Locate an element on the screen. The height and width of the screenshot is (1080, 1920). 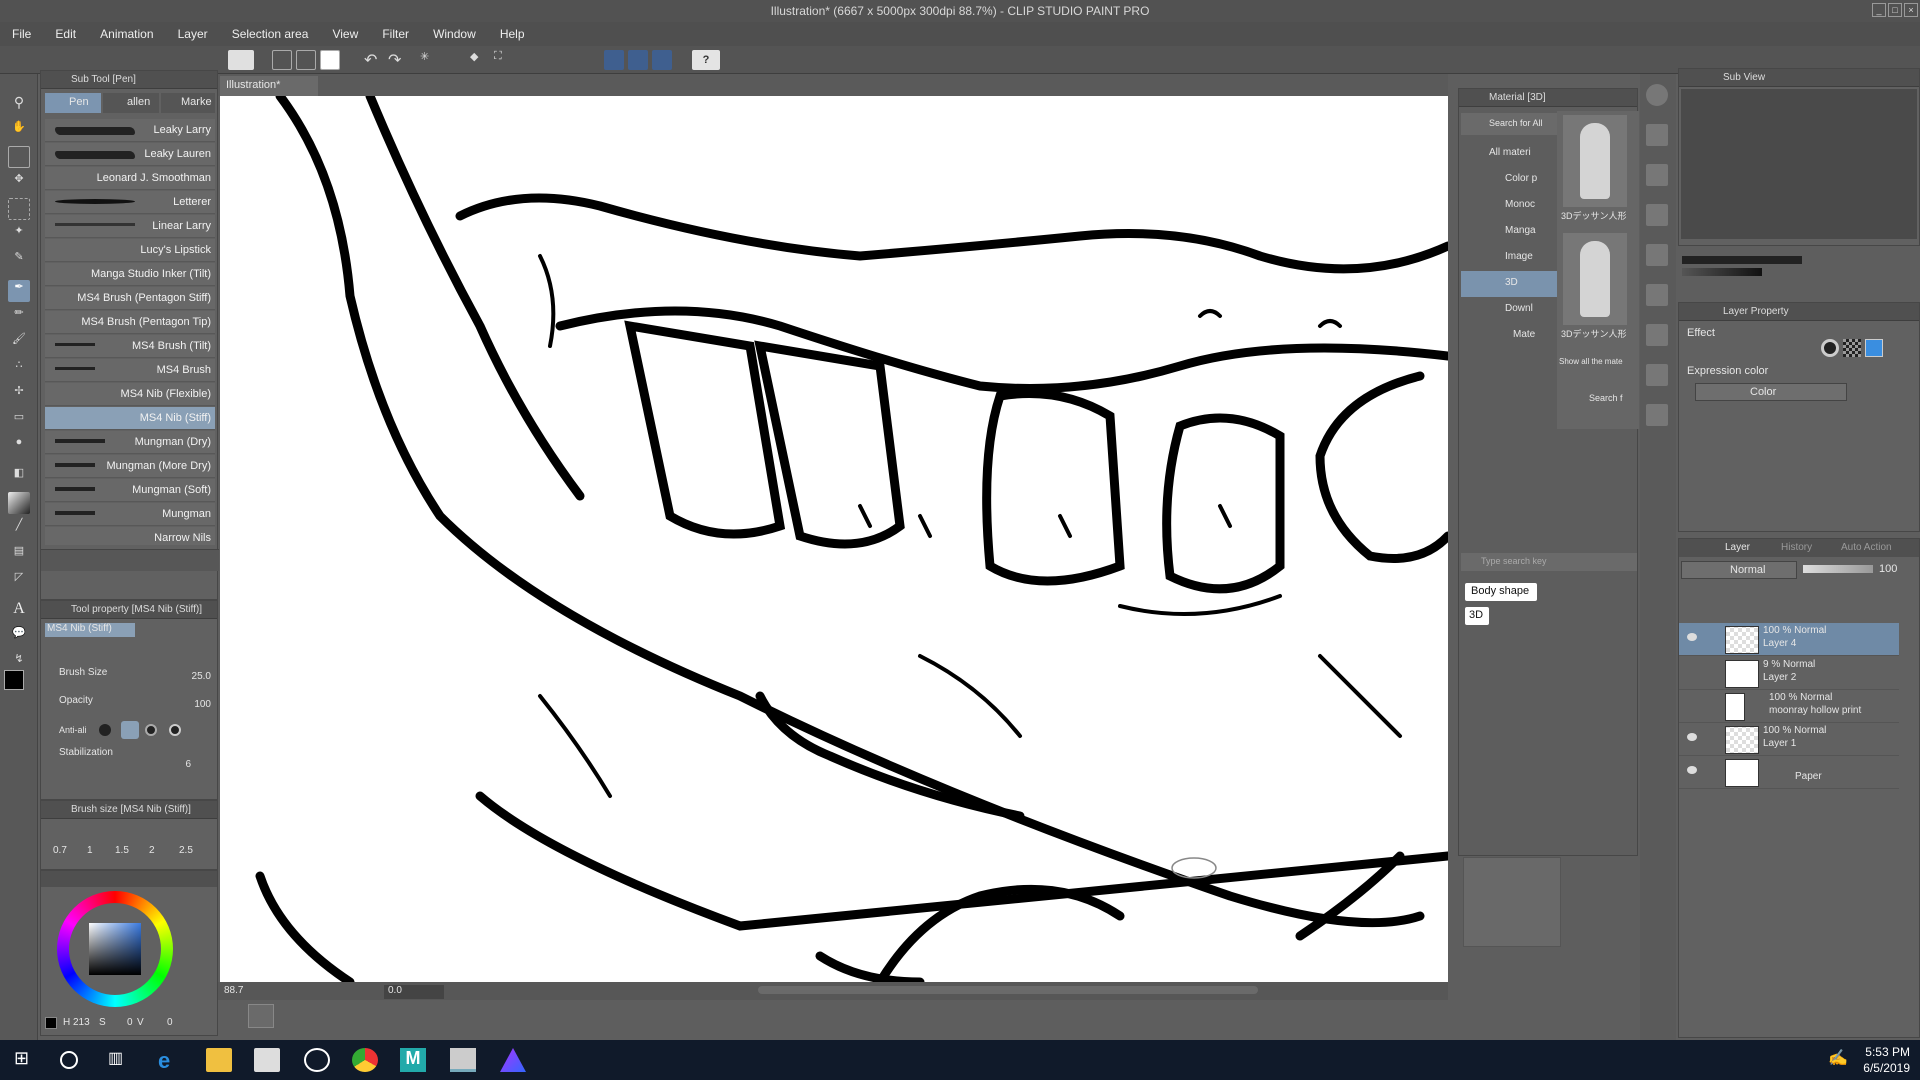
hand-tool-icon: ✋ is located at coordinates (19, 131).